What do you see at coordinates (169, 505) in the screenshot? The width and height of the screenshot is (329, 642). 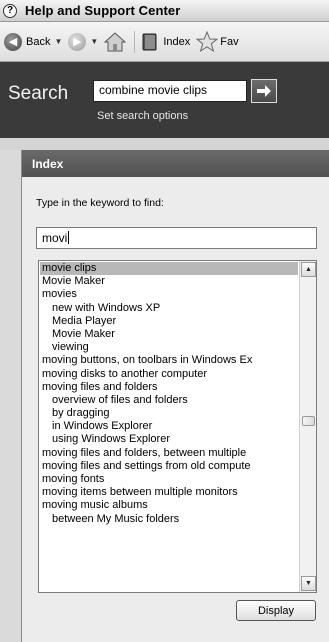 I see `list-item: moving music albums` at bounding box center [169, 505].